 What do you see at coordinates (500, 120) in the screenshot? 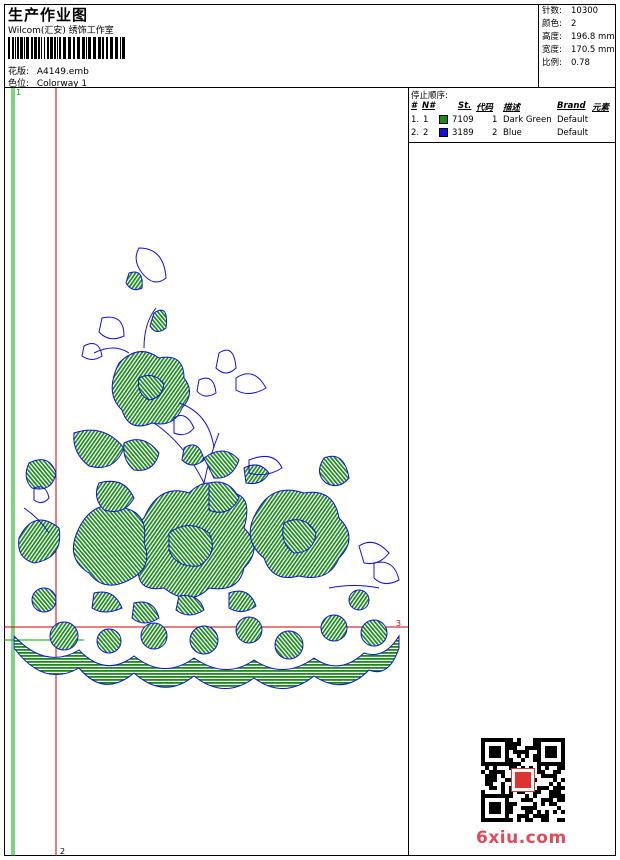
I see `table-row: 1. 1 7109 1 Dark Green Default` at bounding box center [500, 120].